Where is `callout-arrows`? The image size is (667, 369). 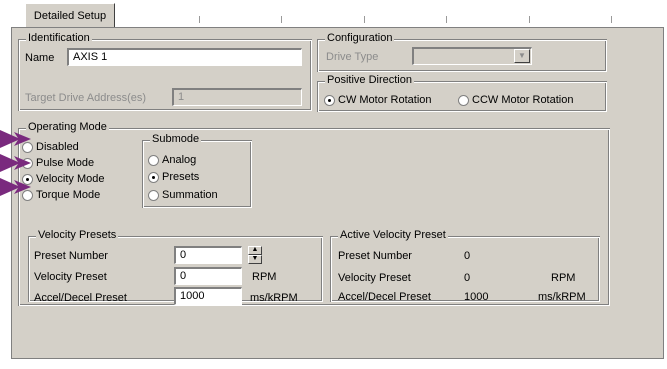 callout-arrows is located at coordinates (15, 163).